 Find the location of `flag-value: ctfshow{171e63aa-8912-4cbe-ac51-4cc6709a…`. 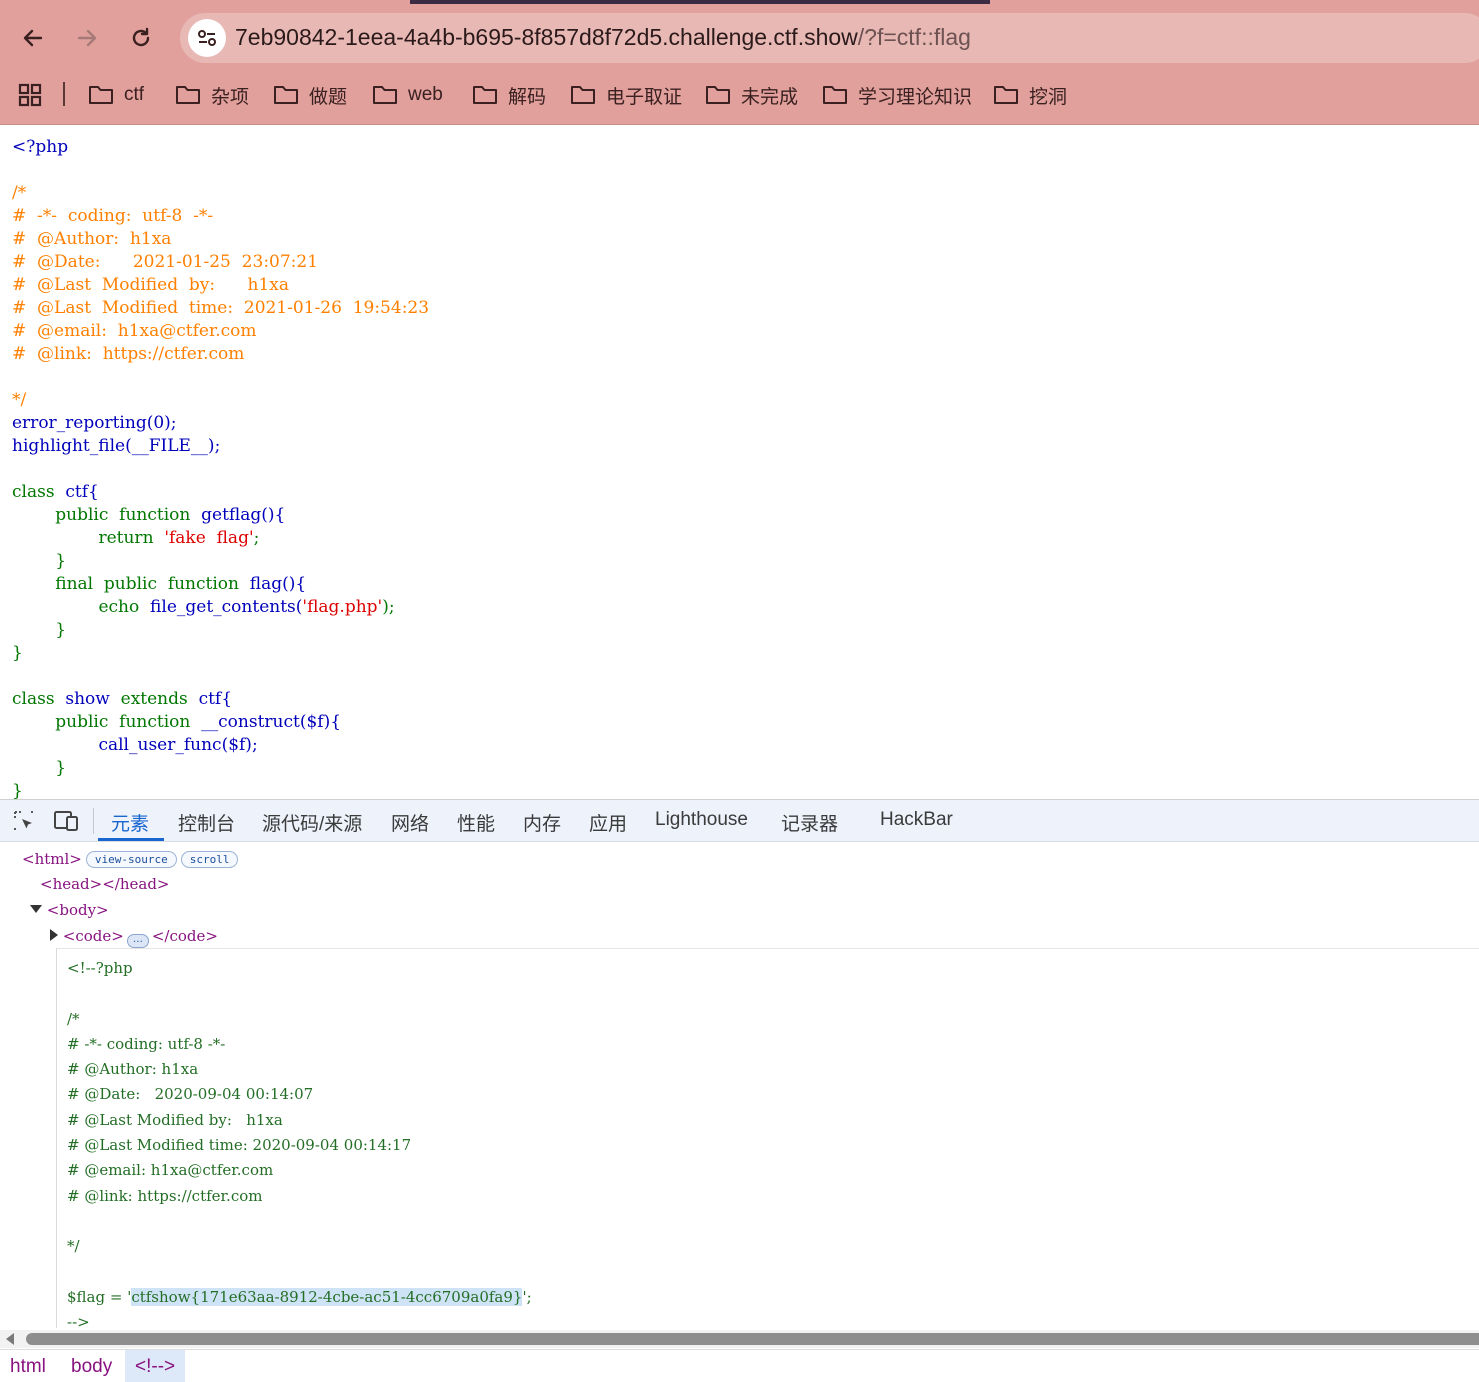

flag-value: ctfshow{171e63aa-8912-4cbe-ac51-4cc6709a… is located at coordinates (327, 1296).